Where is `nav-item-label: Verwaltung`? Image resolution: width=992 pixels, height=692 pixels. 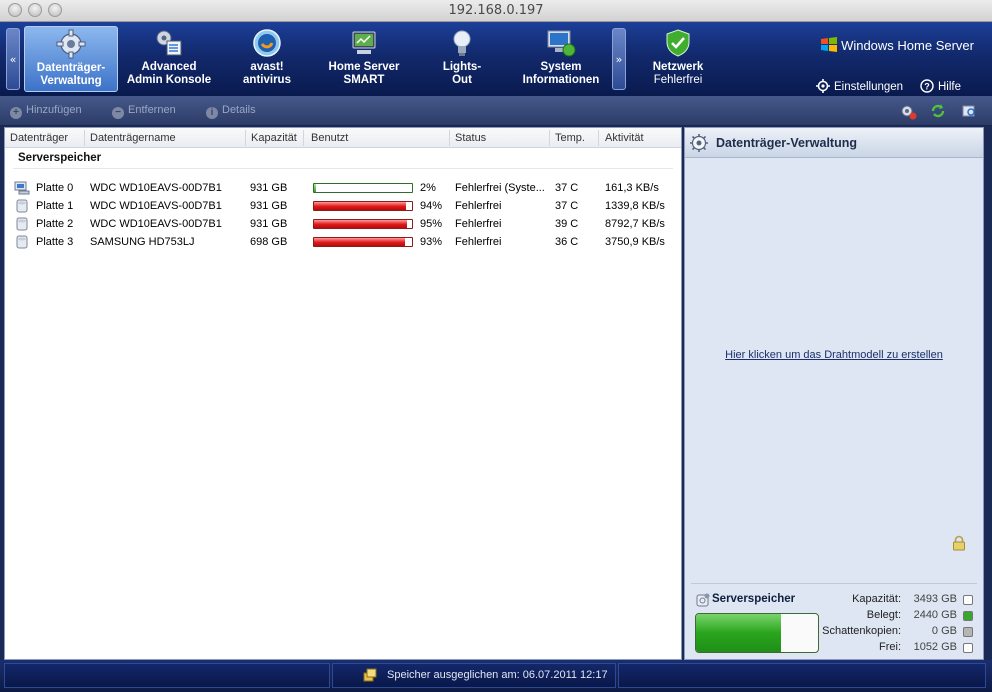 nav-item-label: Verwaltung is located at coordinates (71, 81).